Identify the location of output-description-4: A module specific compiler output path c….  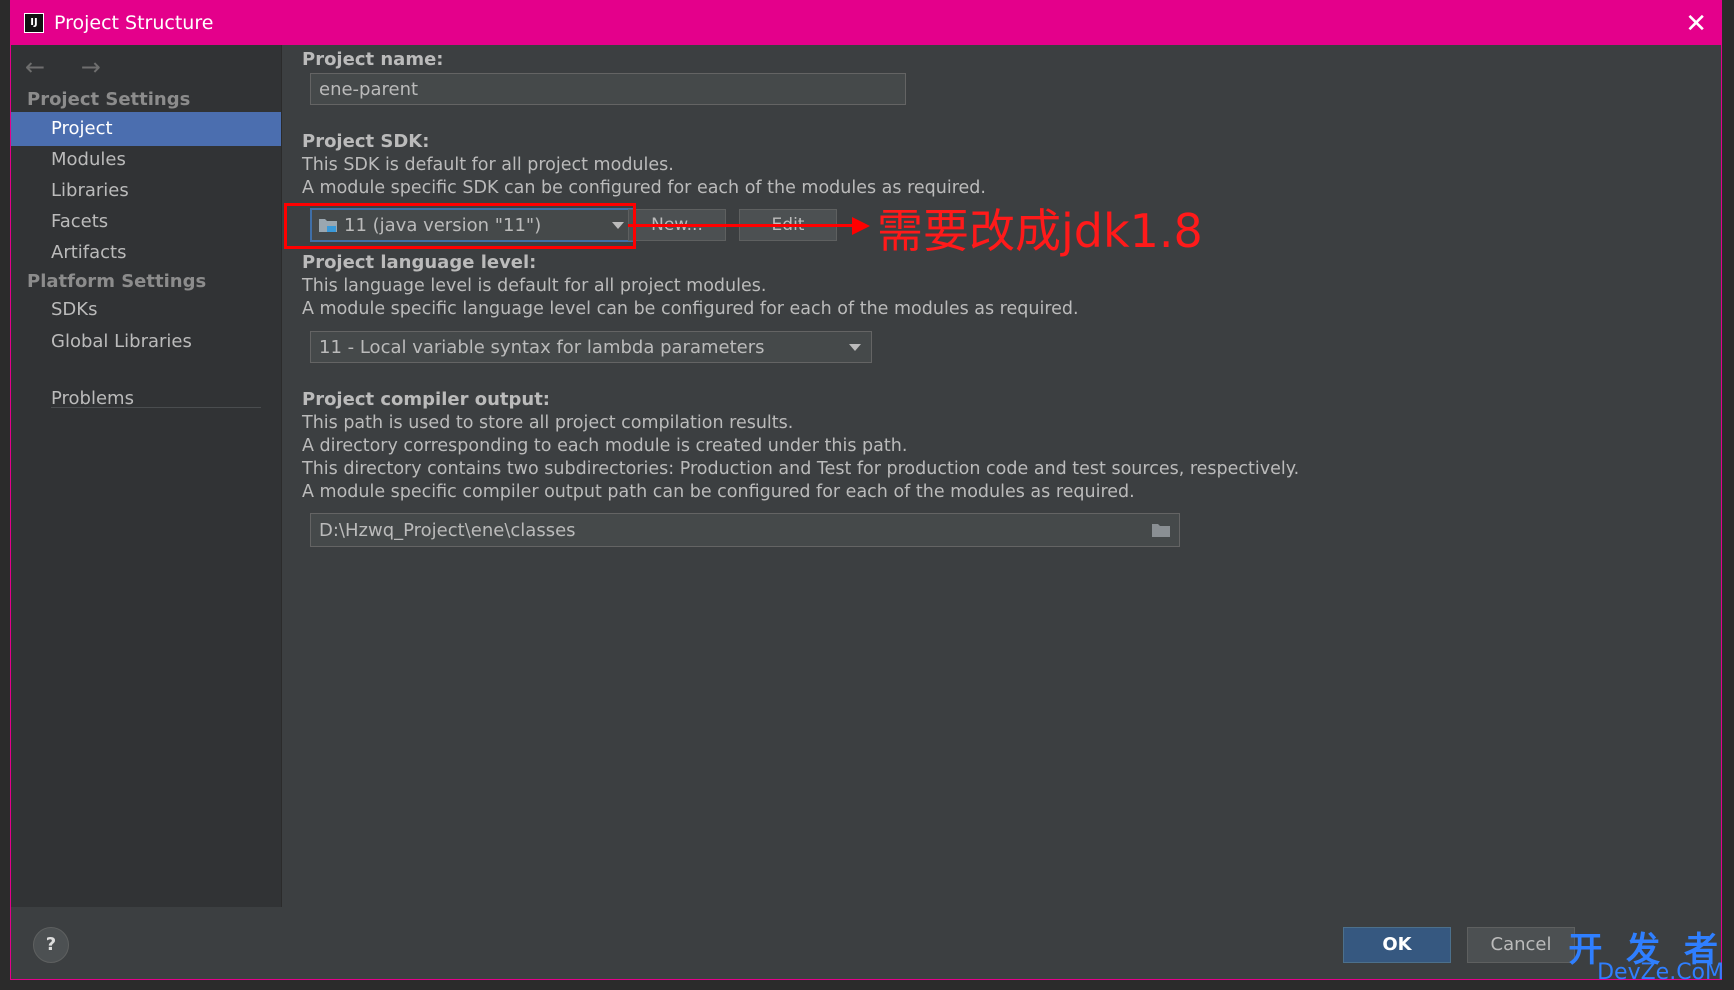
(718, 492).